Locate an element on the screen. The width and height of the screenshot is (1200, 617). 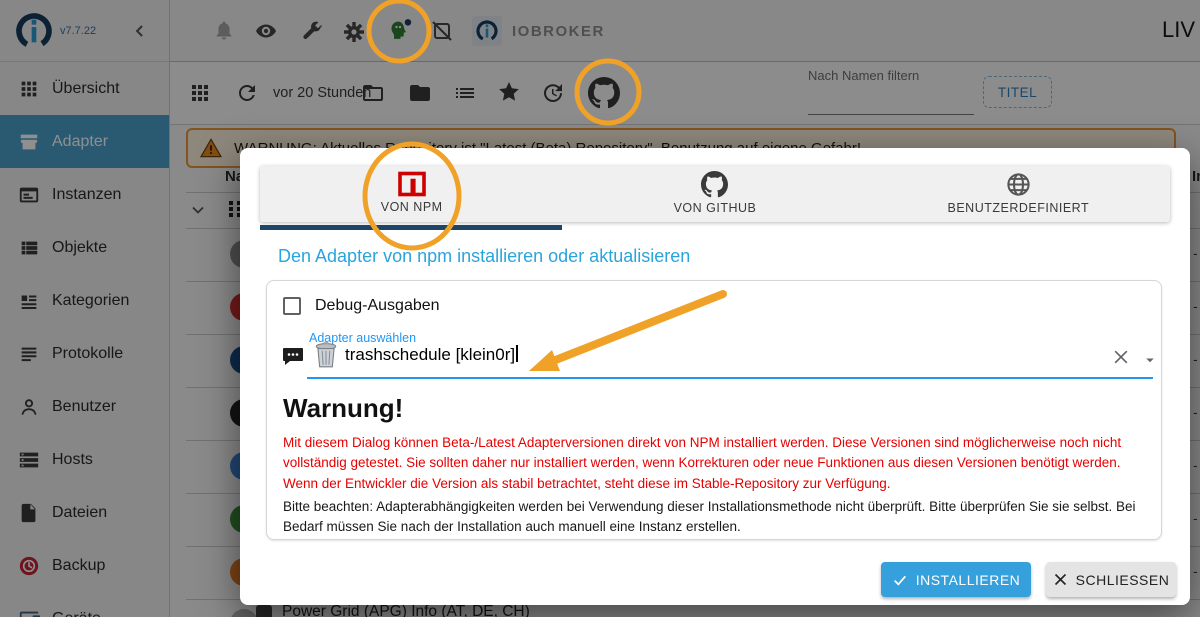
dropdown-arrow-icon is located at coordinates (1150, 360).